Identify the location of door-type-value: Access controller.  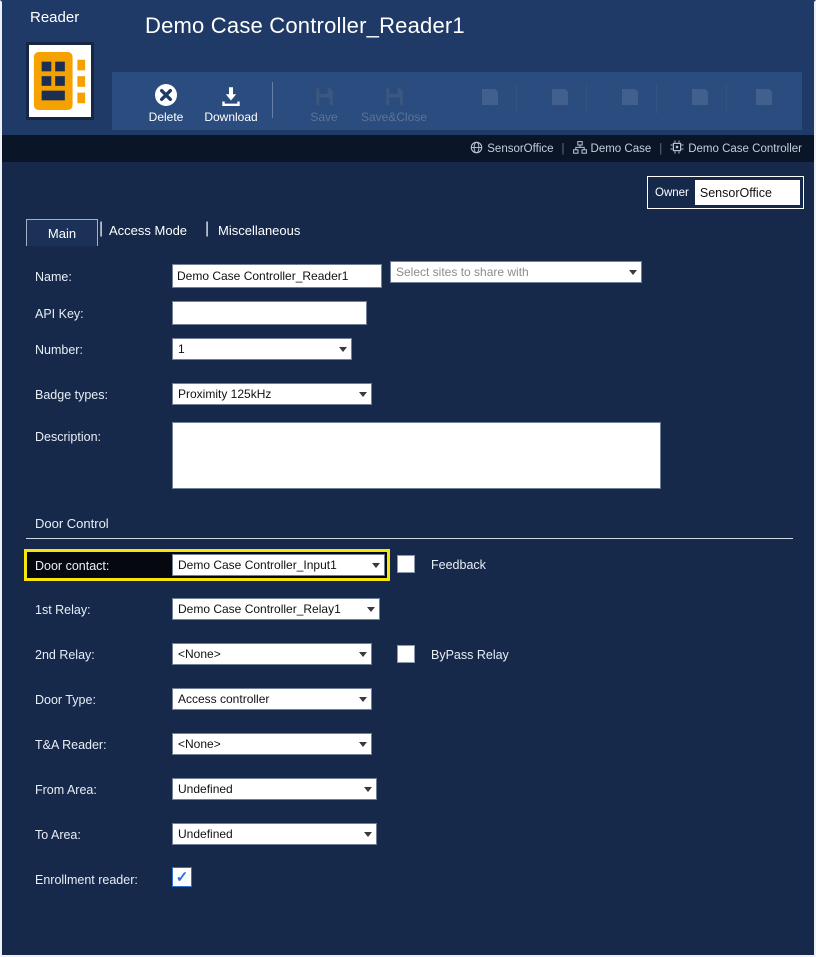
(224, 699).